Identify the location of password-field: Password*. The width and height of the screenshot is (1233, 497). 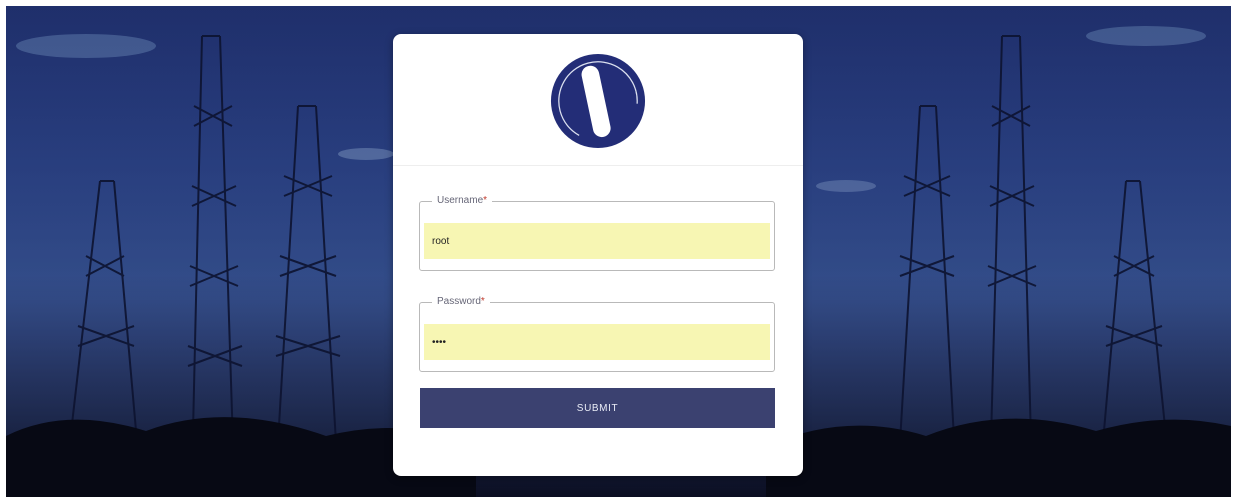
(597, 333).